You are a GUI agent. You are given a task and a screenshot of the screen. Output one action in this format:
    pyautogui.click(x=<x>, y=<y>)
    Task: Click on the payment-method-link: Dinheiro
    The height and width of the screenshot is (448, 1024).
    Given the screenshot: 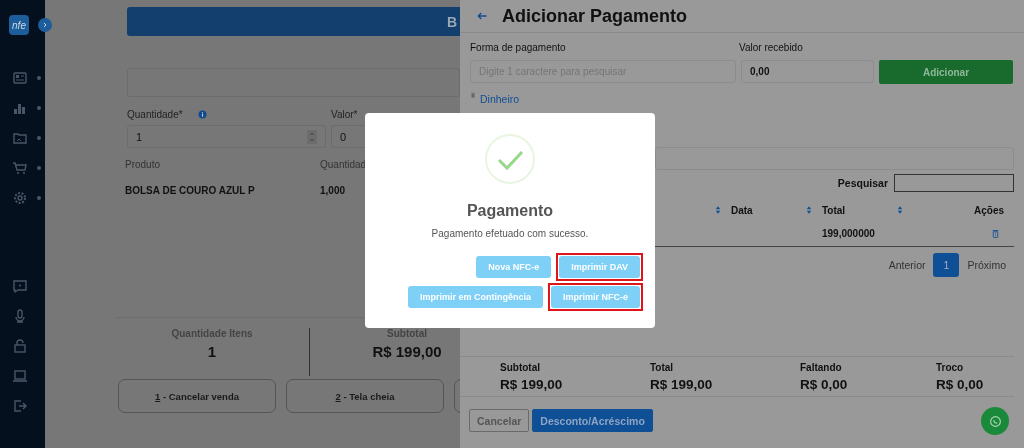 What is the action you would take?
    pyautogui.click(x=500, y=99)
    